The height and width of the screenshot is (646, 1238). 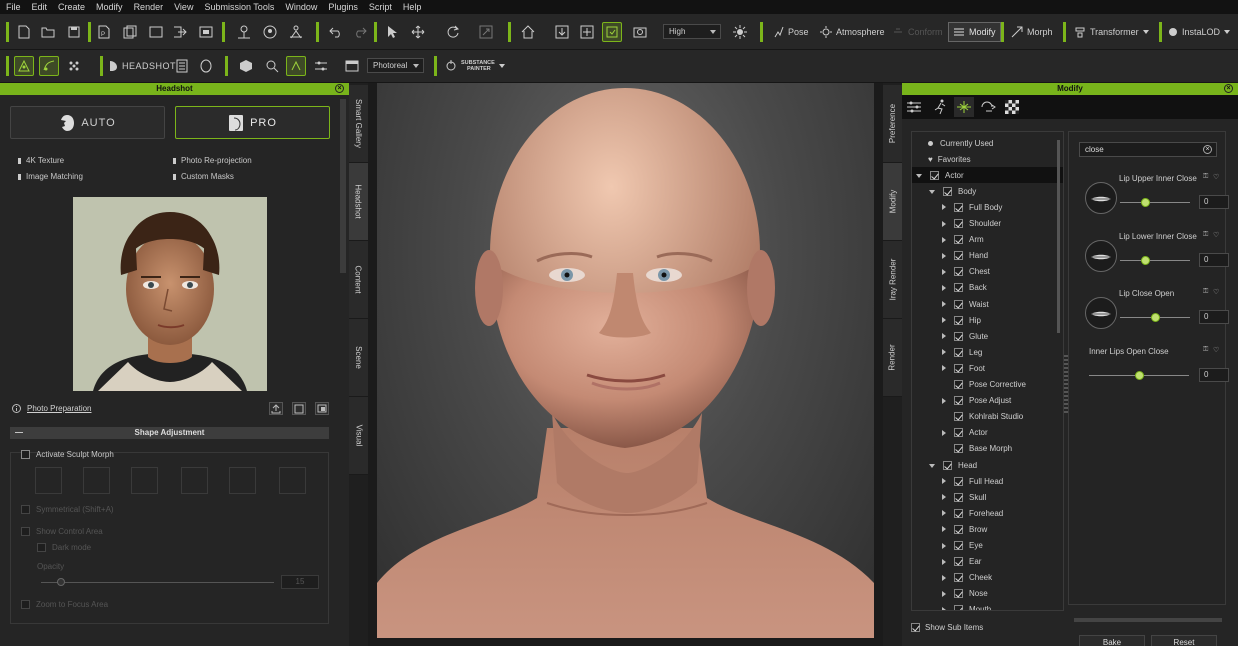 I want to click on menu-window: Window, so click(x=301, y=7).